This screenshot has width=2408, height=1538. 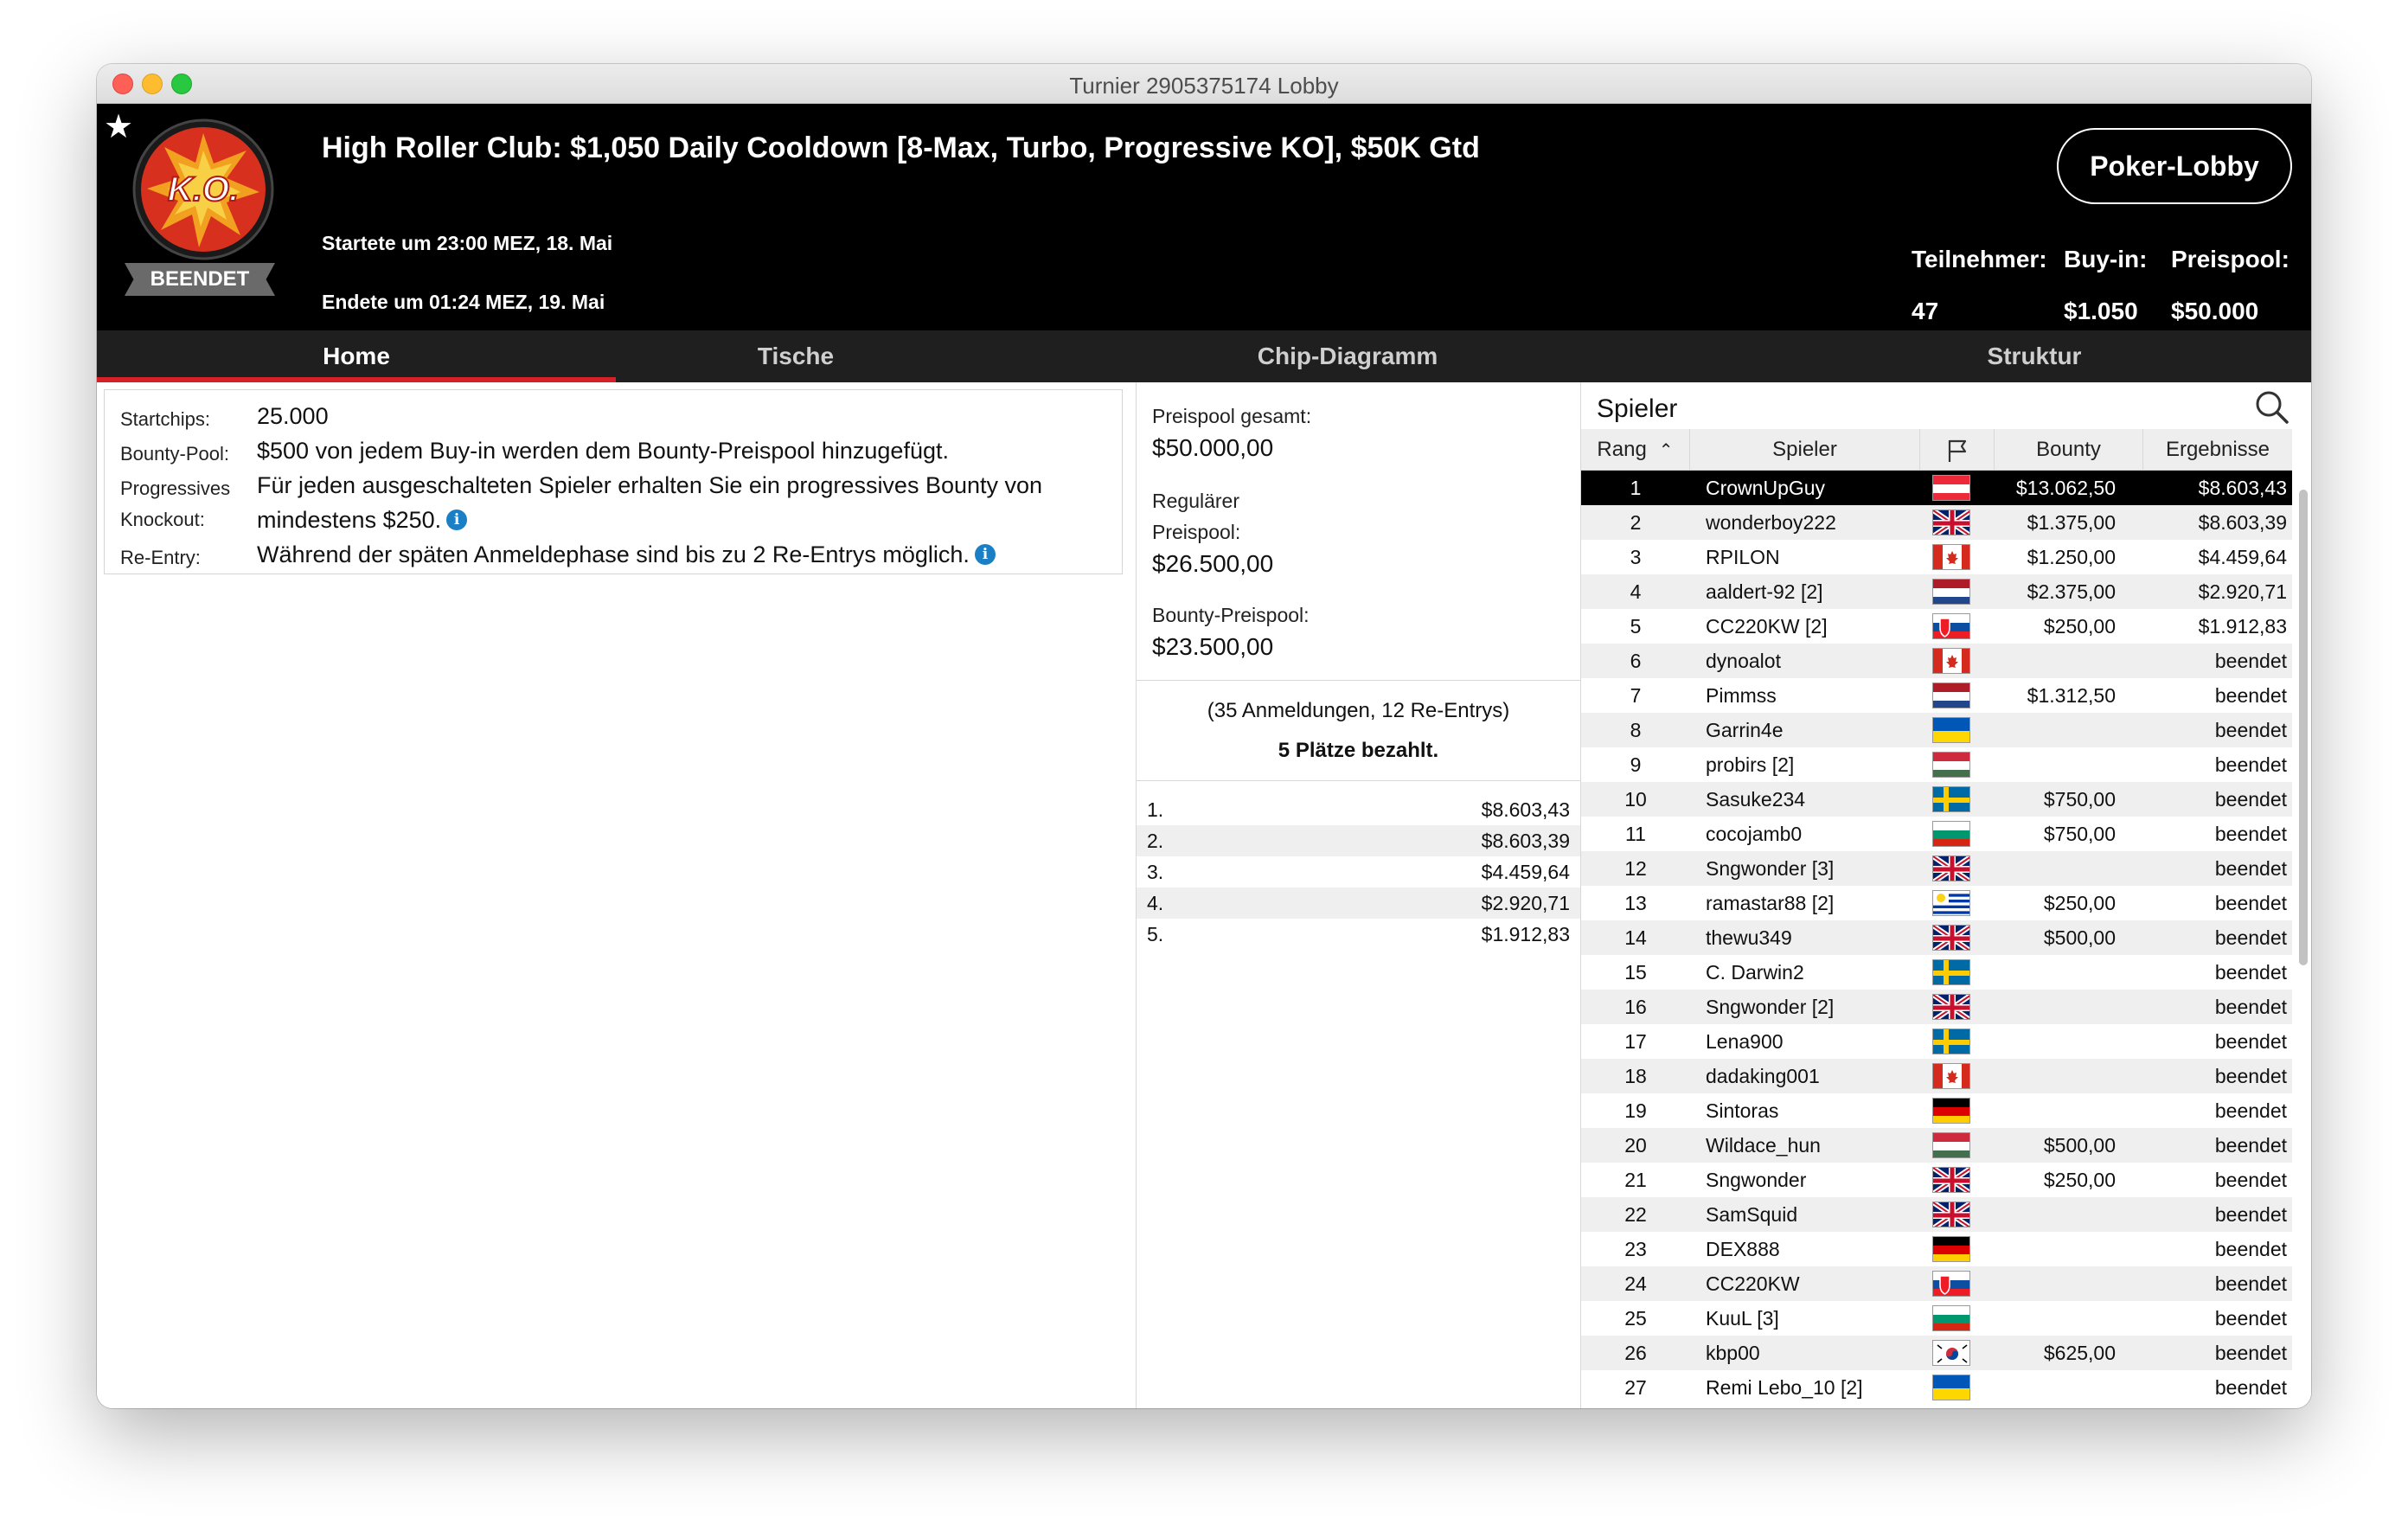 I want to click on player-row: 14 thewu349 $500,00 beendet, so click(x=1937, y=938).